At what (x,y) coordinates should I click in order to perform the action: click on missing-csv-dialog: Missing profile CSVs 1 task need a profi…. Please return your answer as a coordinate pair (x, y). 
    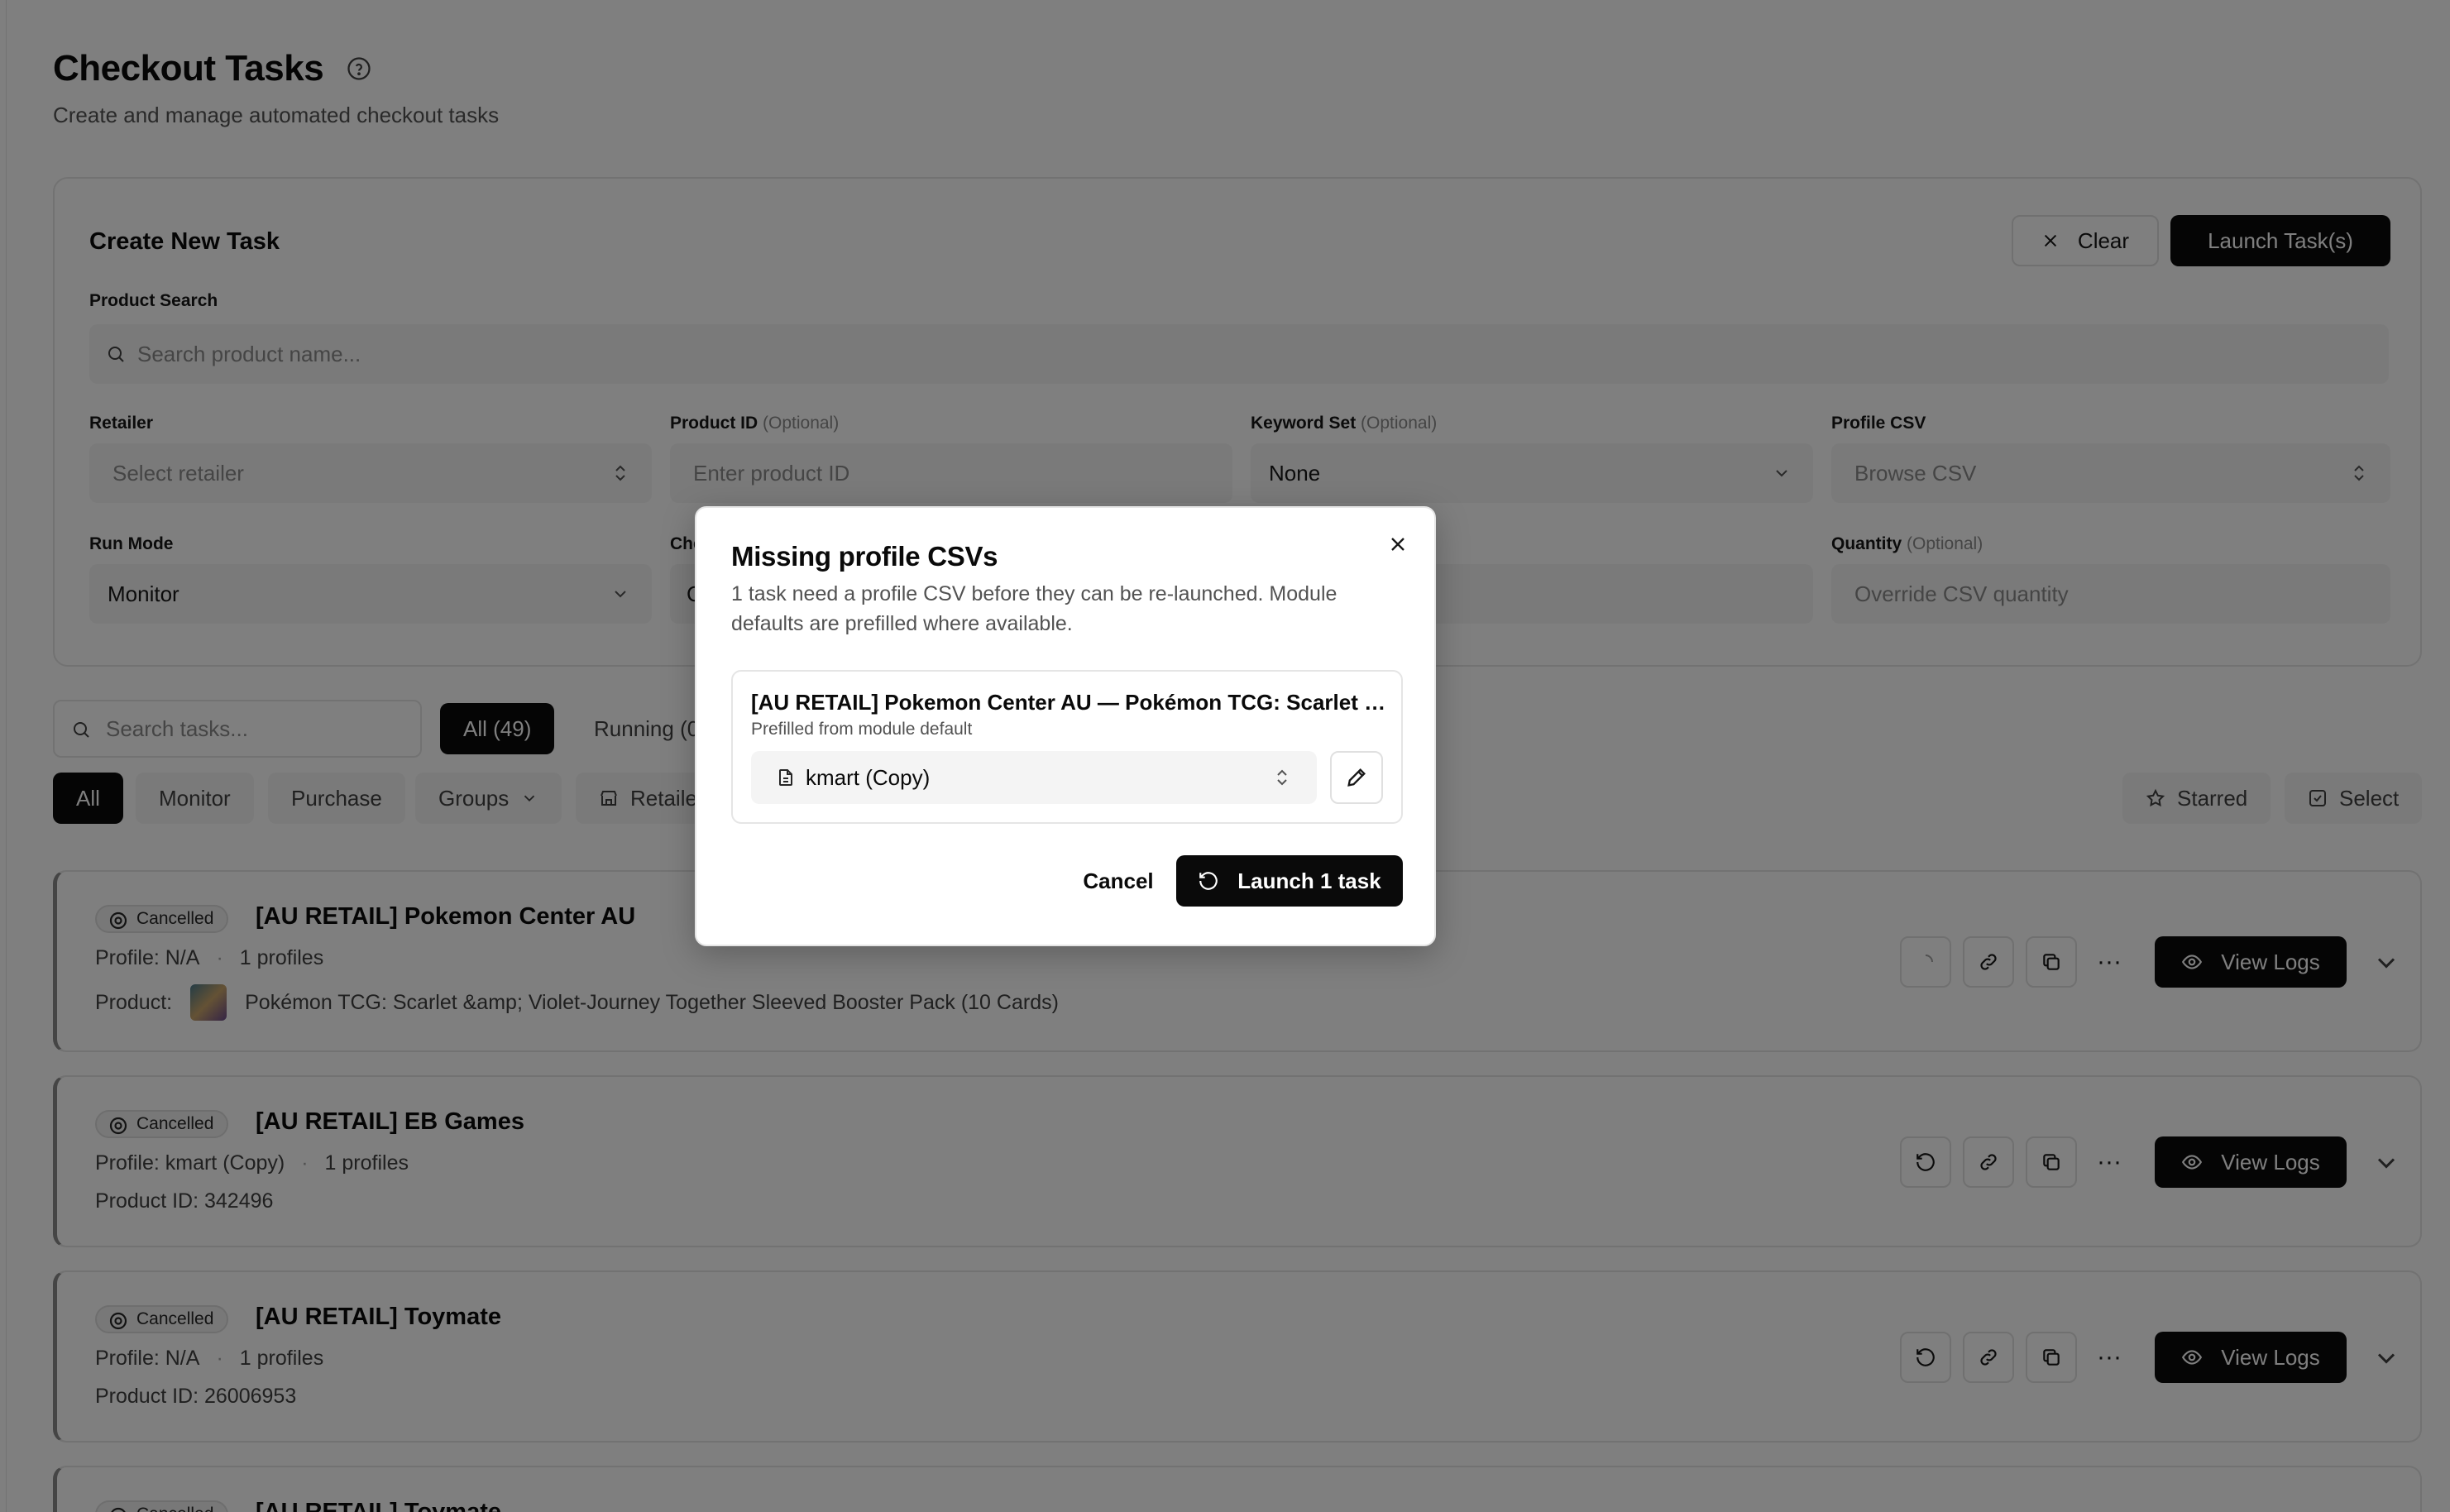
    Looking at the image, I should click on (1065, 726).